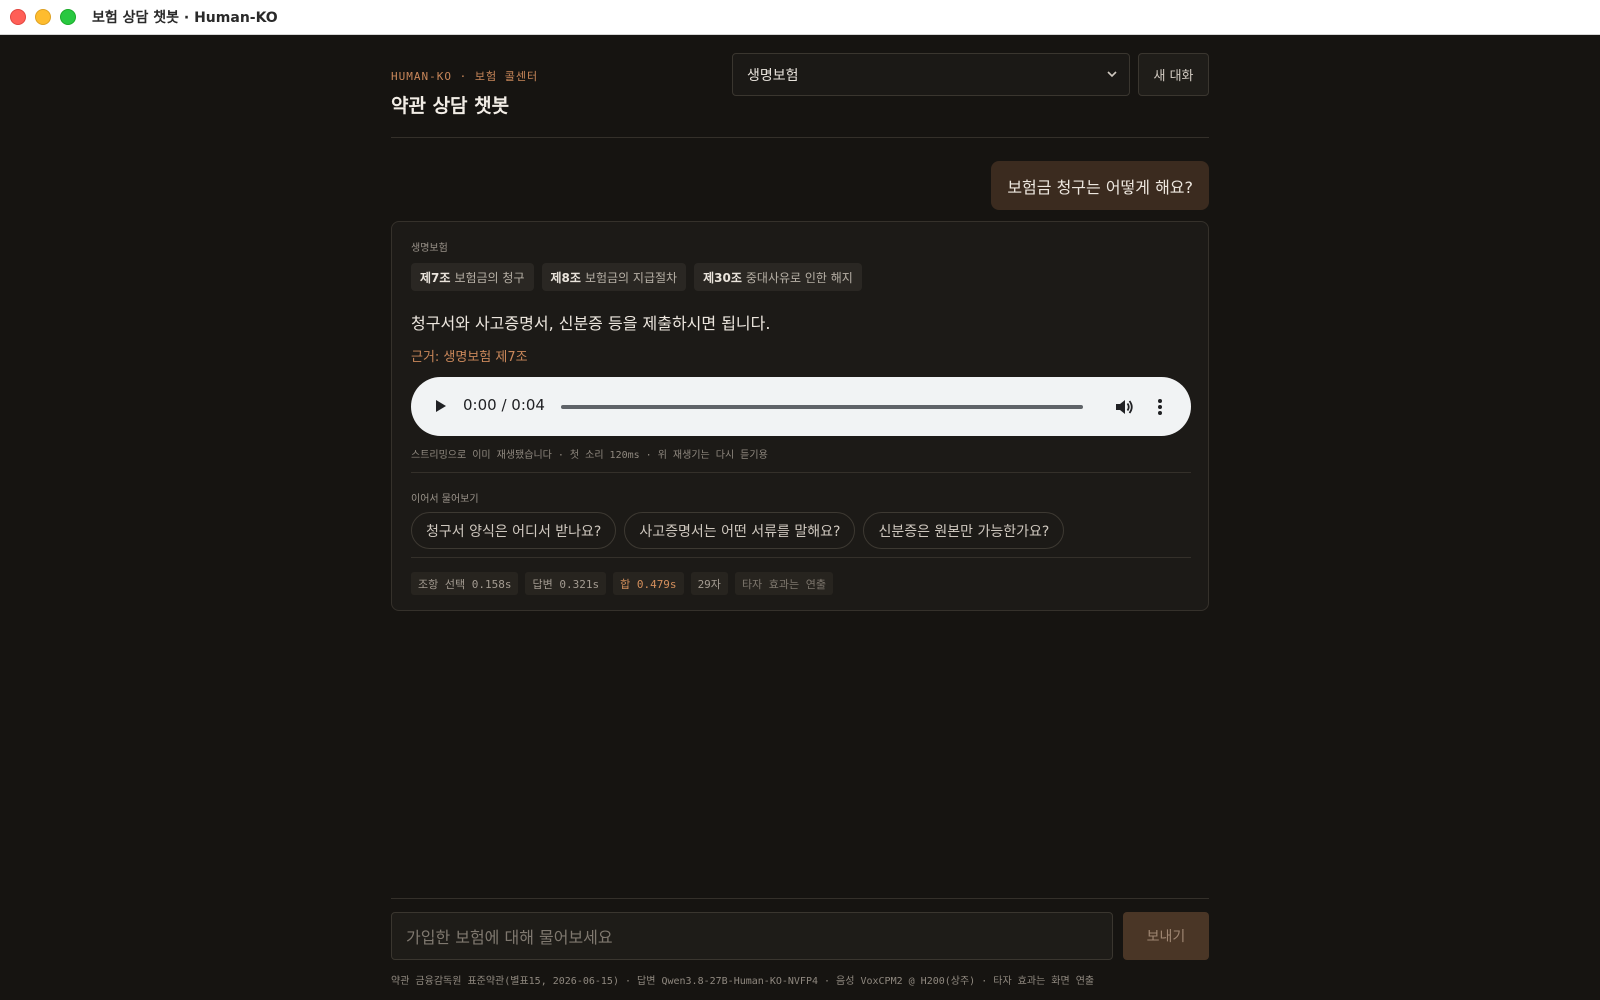  I want to click on clause-chip: 제8조 보험금의 지급절차, so click(614, 277).